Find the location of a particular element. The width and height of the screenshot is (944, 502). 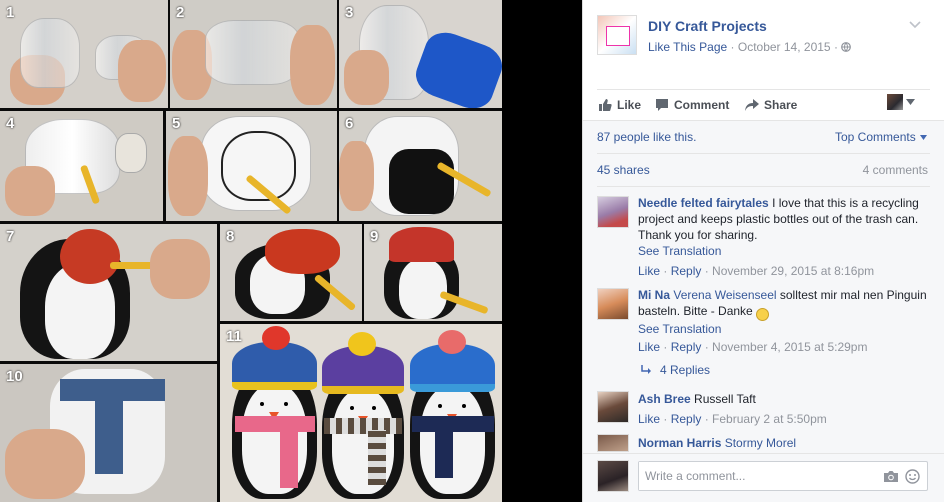

post-as-selector is located at coordinates (901, 102).